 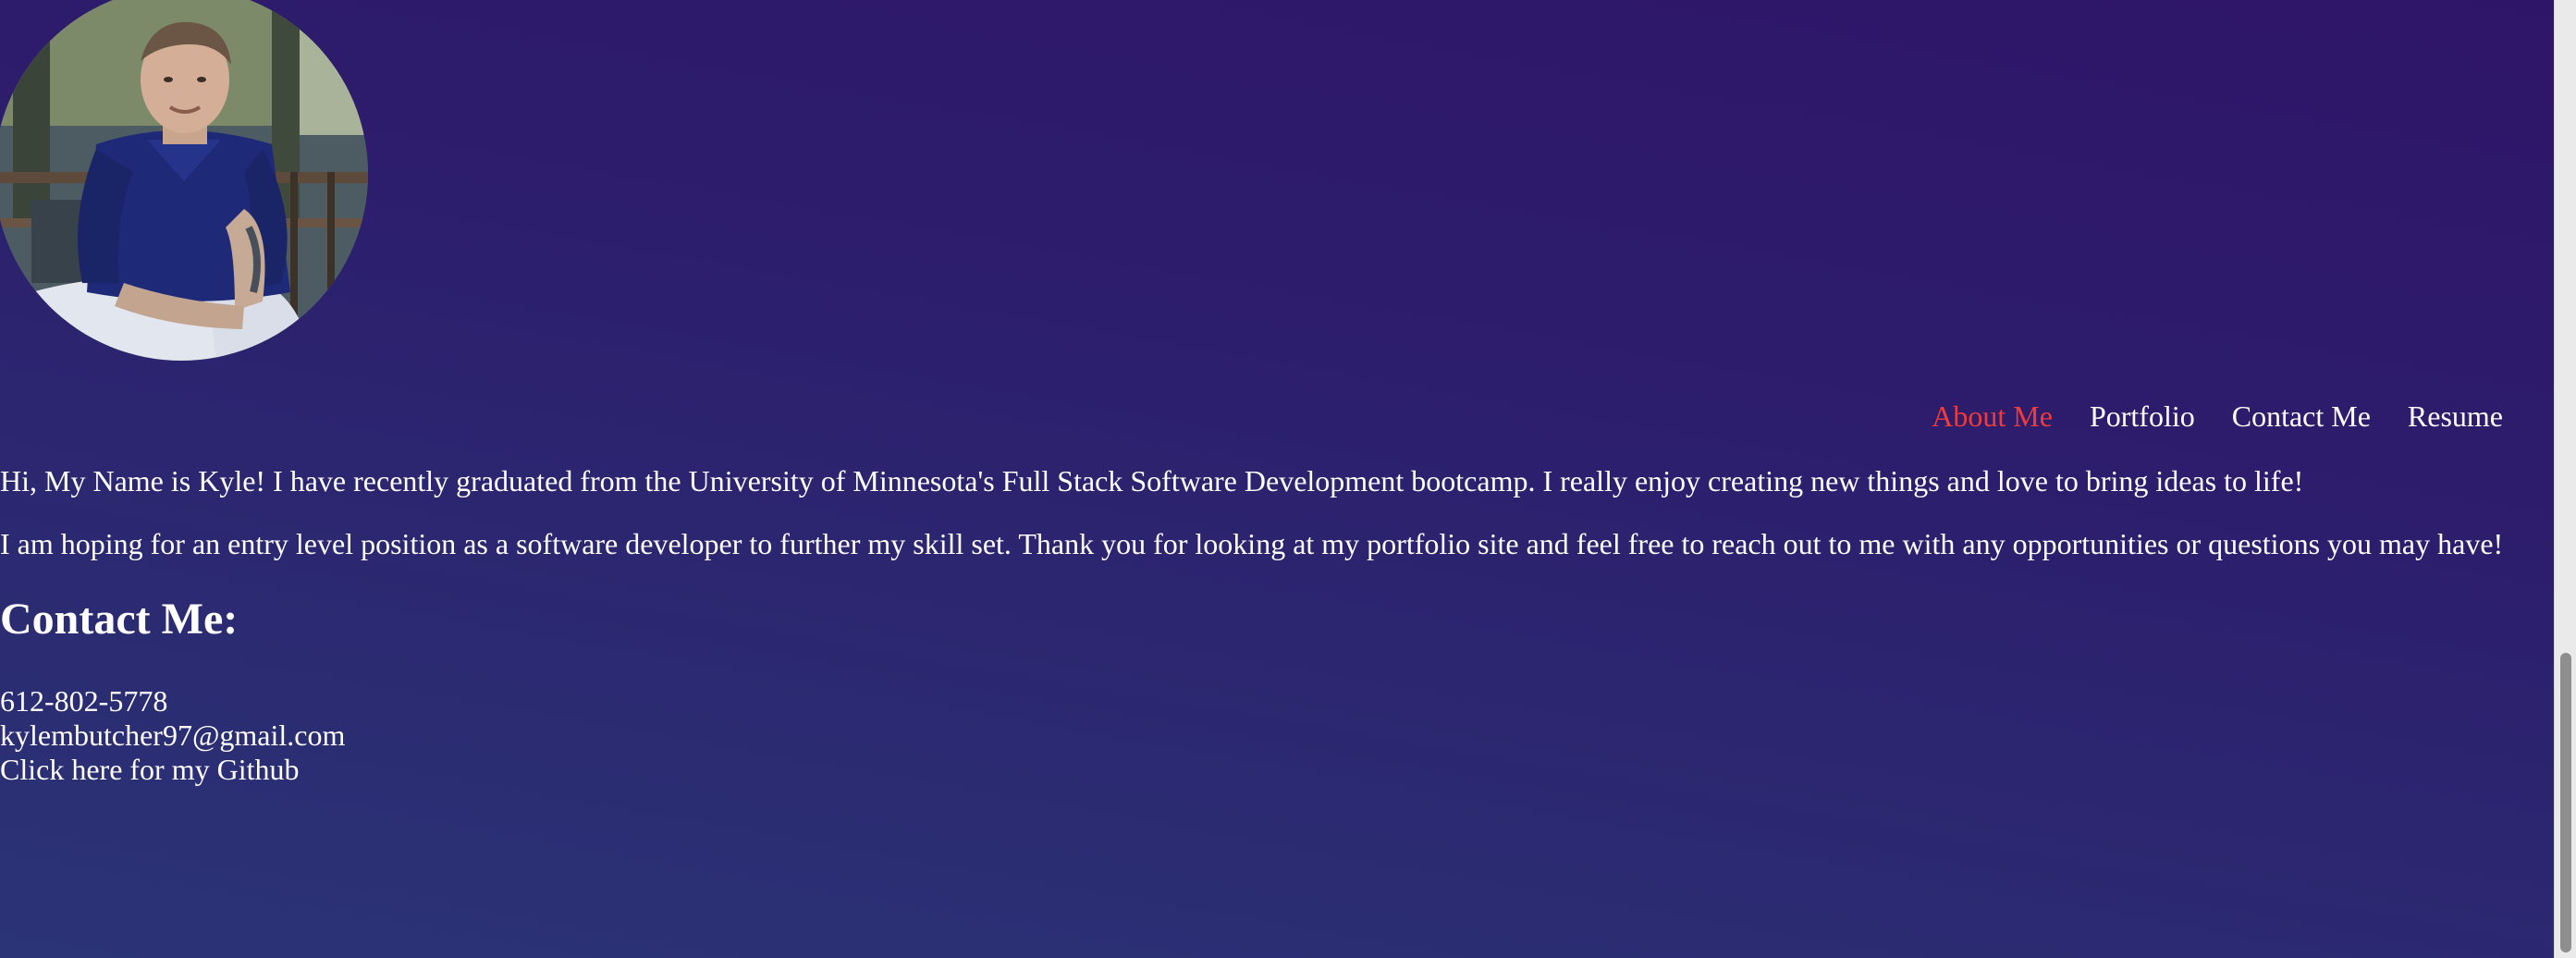 I want to click on main-nav: About Me Portfolio Contact Me Resume, so click(x=2217, y=416).